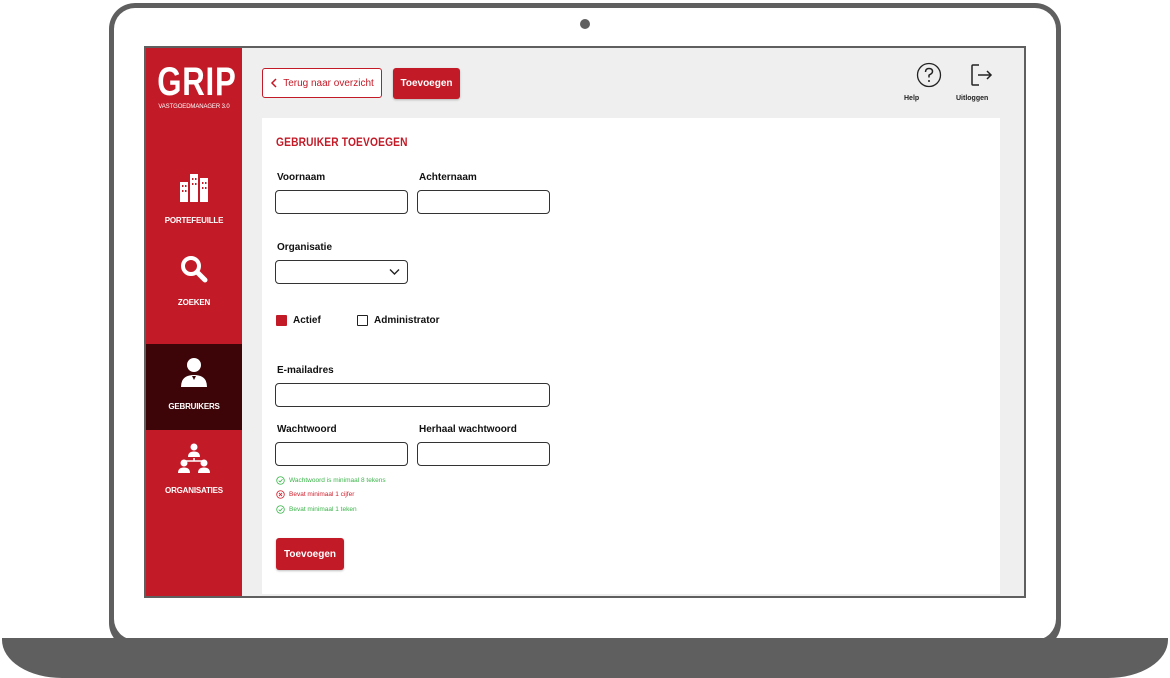  What do you see at coordinates (328, 83) in the screenshot?
I see `back-button-label: Terug naar overzicht` at bounding box center [328, 83].